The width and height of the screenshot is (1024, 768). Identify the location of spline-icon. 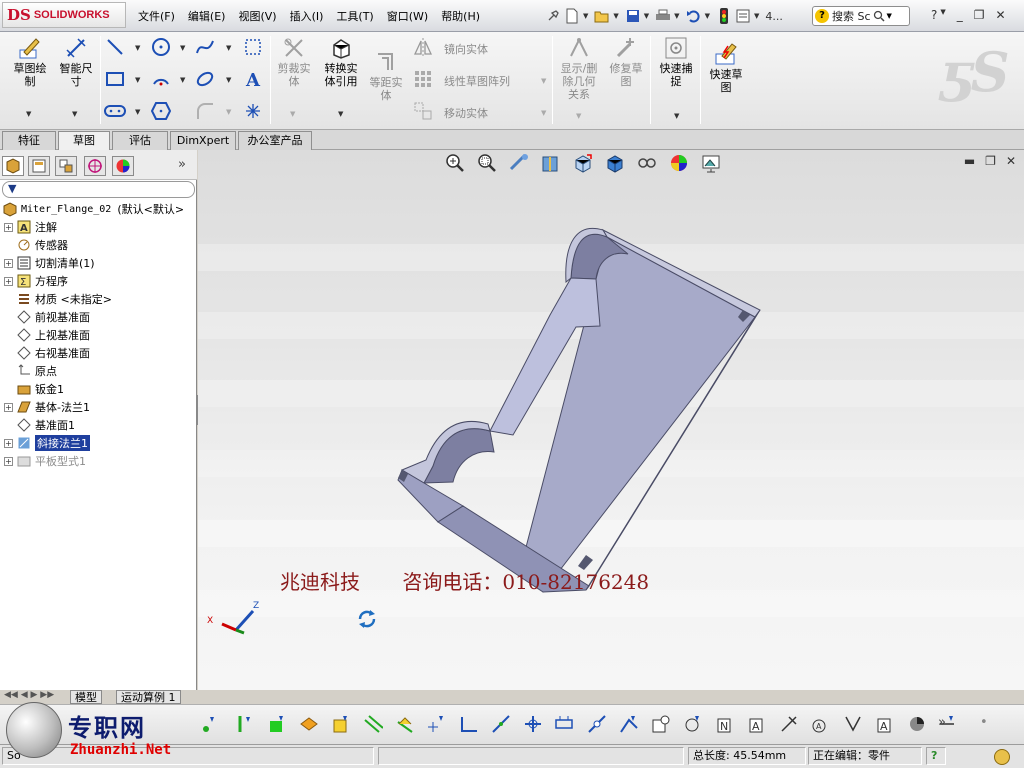
(205, 47).